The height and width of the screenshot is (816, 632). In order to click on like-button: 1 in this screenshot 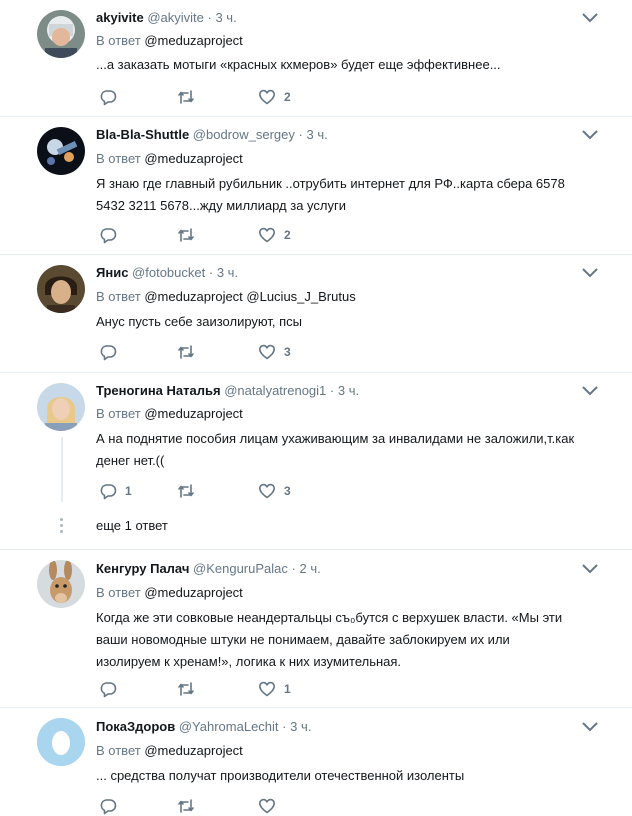, I will do `click(274, 689)`.